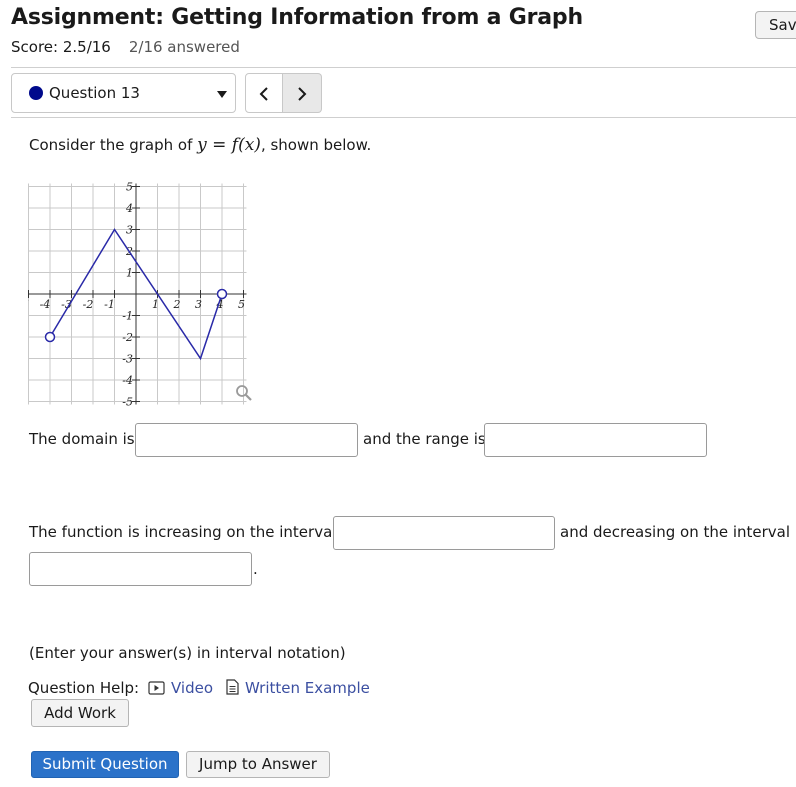  I want to click on question-help-label: Question Help:, so click(84, 688).